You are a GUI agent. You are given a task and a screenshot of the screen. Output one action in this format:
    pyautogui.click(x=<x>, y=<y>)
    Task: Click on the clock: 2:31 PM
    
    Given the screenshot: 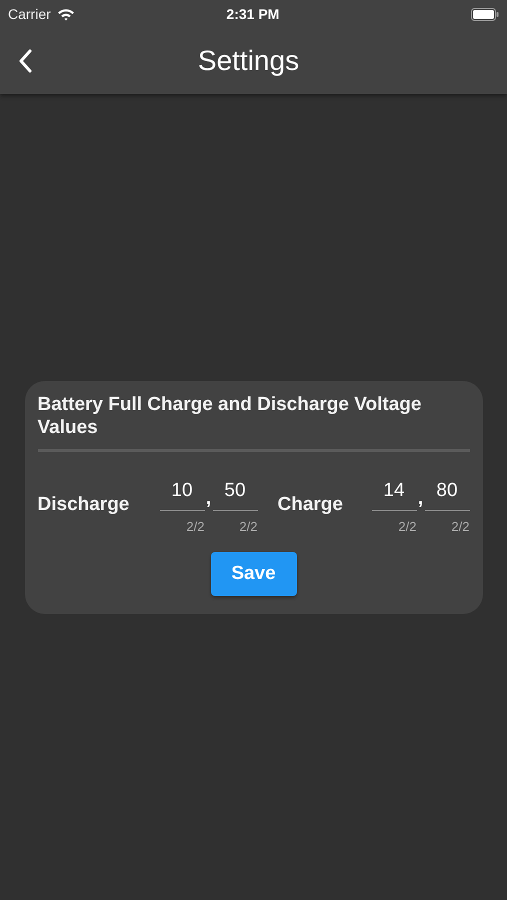 What is the action you would take?
    pyautogui.click(x=252, y=14)
    